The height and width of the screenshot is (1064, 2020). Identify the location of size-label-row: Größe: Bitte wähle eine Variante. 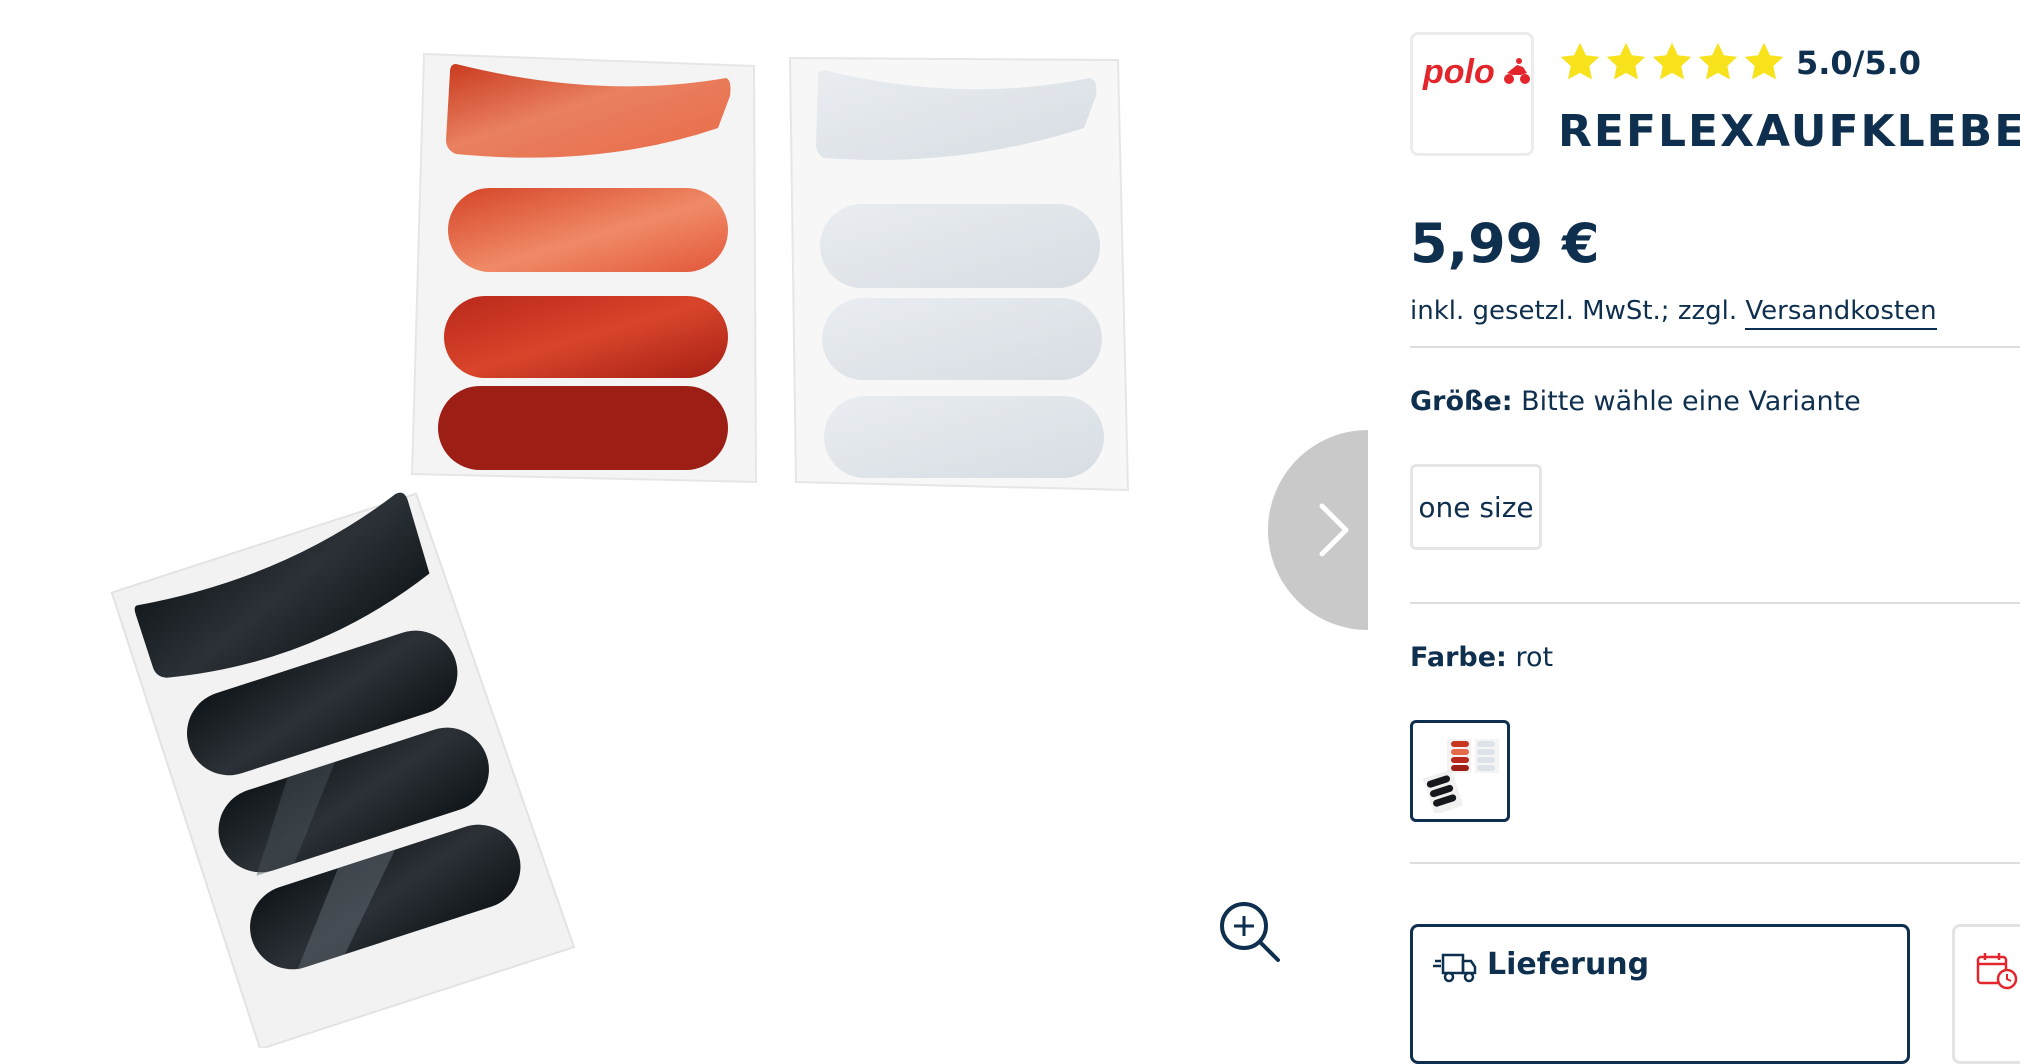
(1635, 401).